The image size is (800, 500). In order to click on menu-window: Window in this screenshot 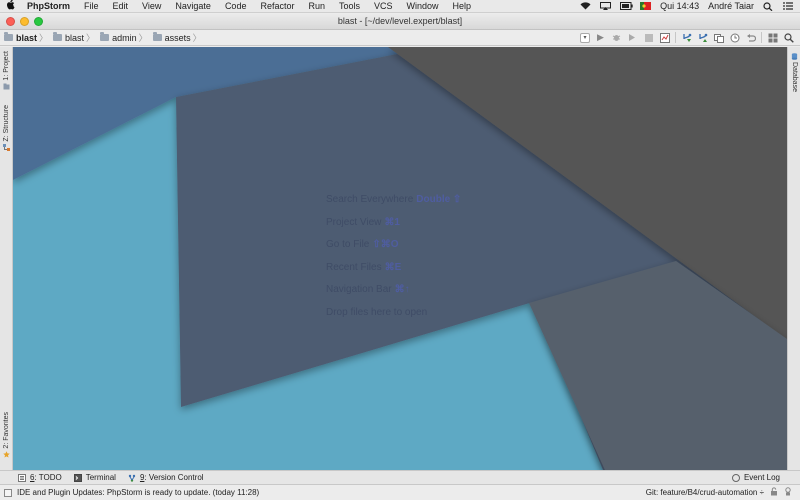, I will do `click(423, 6)`.